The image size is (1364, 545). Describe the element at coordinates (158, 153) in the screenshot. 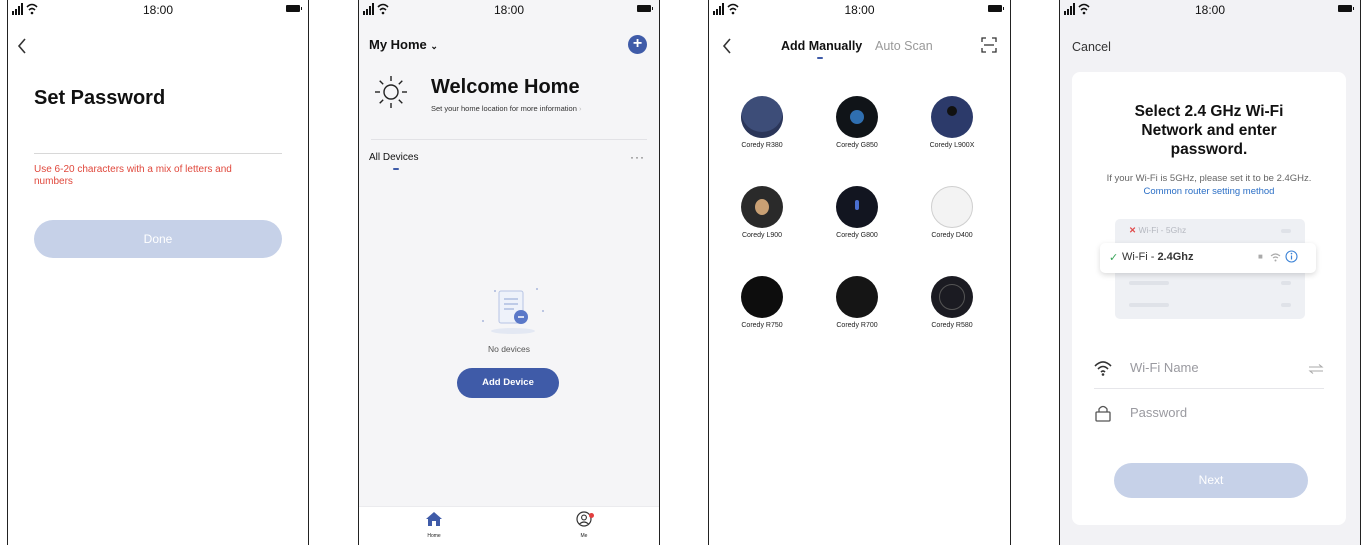

I see `password-input` at that location.